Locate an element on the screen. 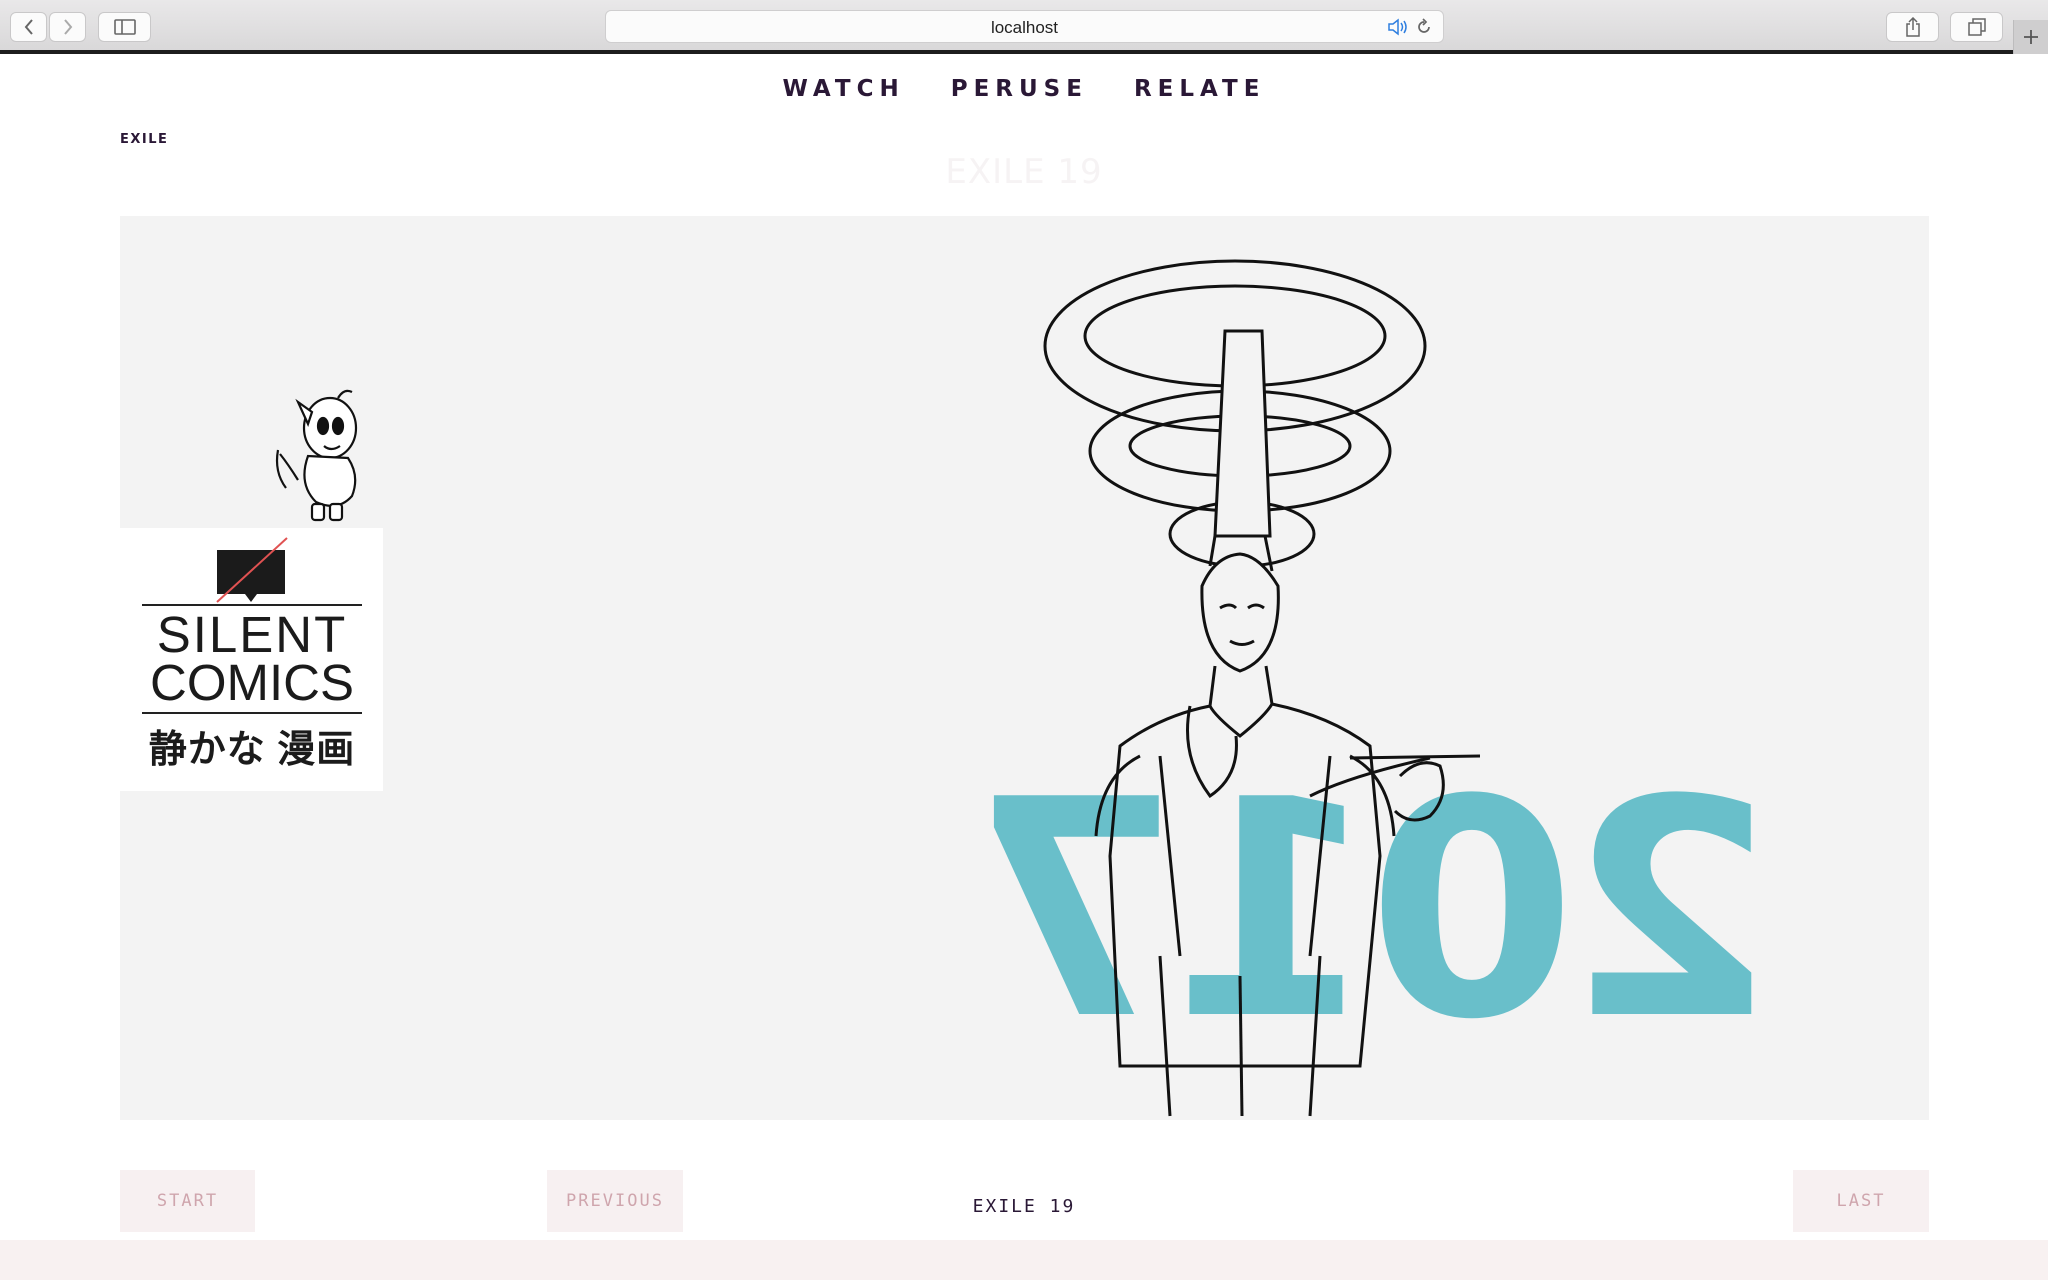  plus-icon is located at coordinates (2031, 37).